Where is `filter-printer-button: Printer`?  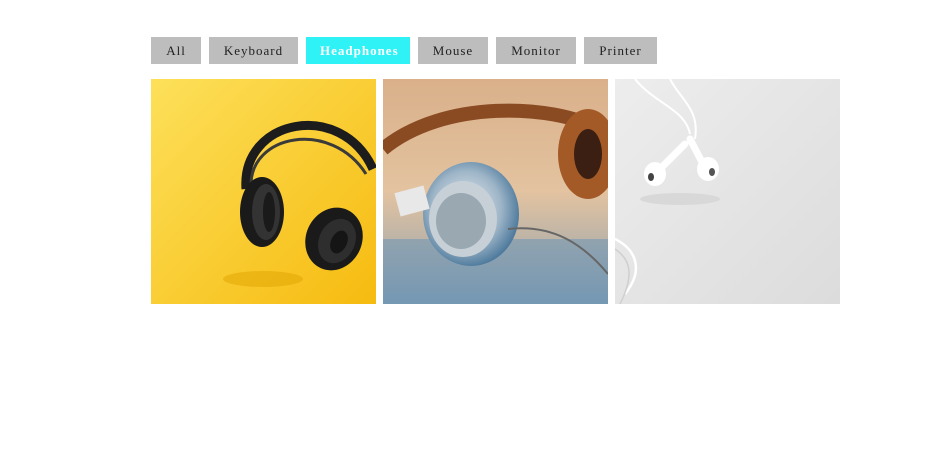
filter-printer-button: Printer is located at coordinates (620, 50).